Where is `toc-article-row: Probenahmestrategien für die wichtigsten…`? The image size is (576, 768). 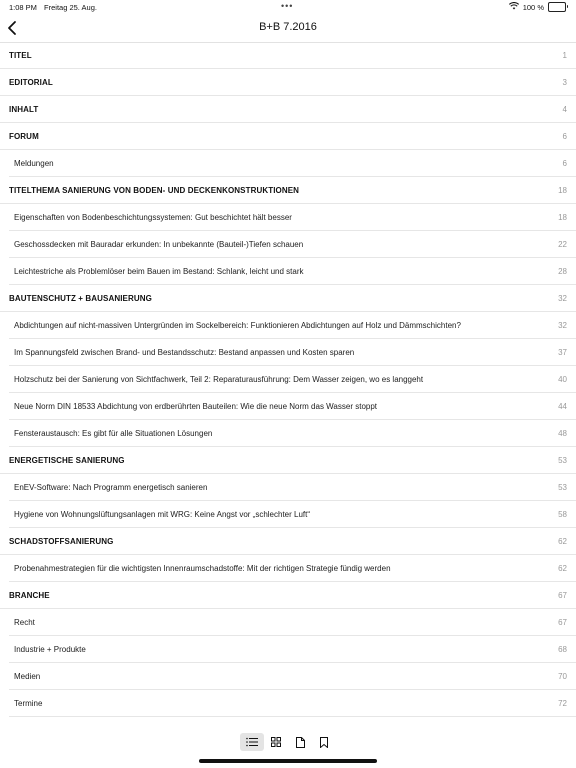 toc-article-row: Probenahmestrategien für die wichtigsten… is located at coordinates (292, 568).